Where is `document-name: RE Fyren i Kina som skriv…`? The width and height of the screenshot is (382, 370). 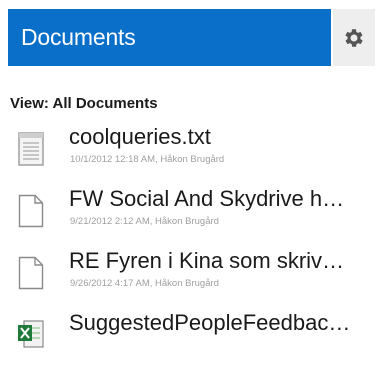 document-name: RE Fyren i Kina som skriv… is located at coordinates (207, 260).